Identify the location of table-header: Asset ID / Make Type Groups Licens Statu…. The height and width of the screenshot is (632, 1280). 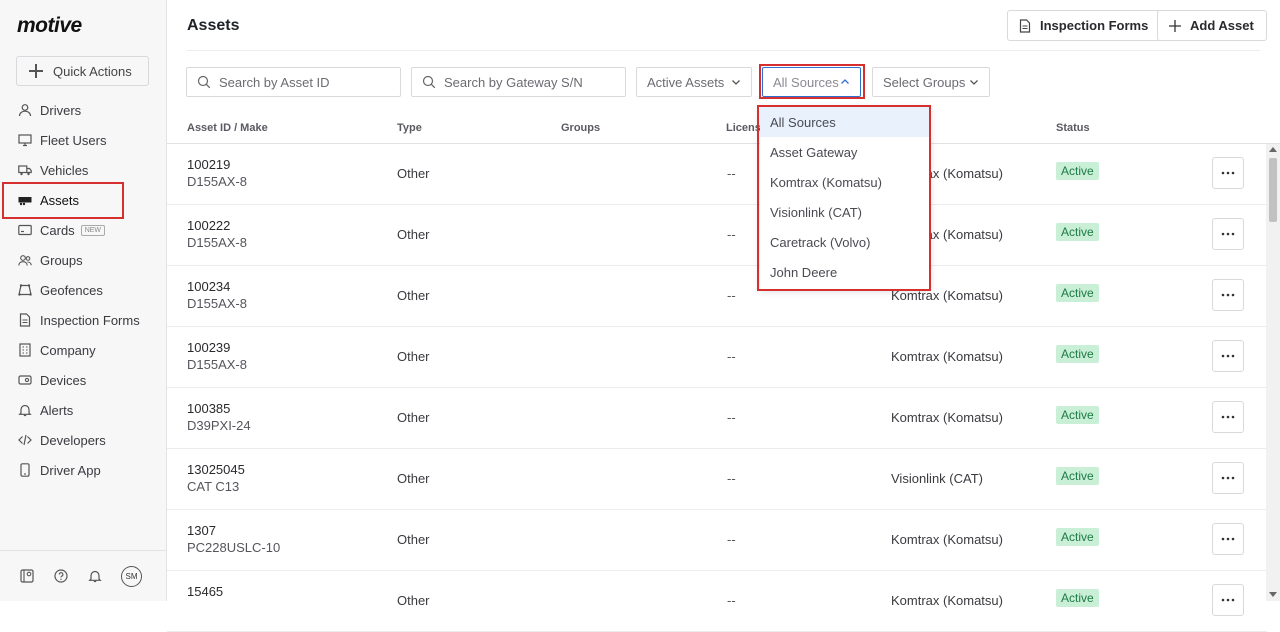
(723, 128).